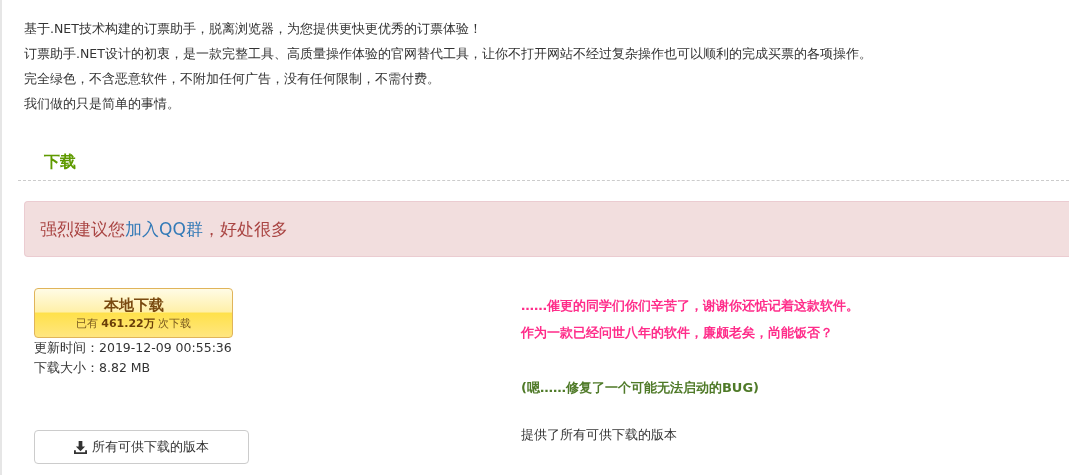  I want to click on release-note: ……催更的同学们你们辛苦了，谢谢你还惦记着这款软件。, so click(690, 306).